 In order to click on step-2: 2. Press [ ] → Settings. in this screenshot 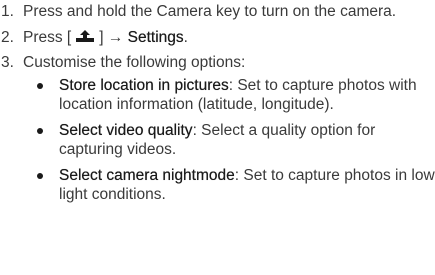, I will do `click(217, 38)`.